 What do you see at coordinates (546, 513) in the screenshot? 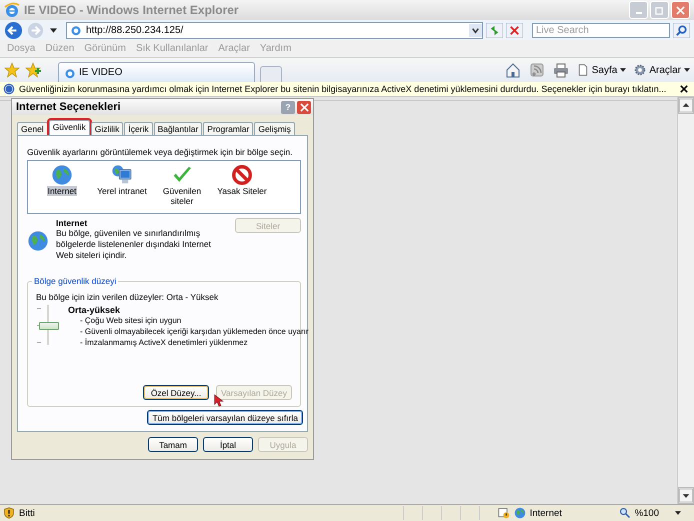
I see `zone-status: Internet` at bounding box center [546, 513].